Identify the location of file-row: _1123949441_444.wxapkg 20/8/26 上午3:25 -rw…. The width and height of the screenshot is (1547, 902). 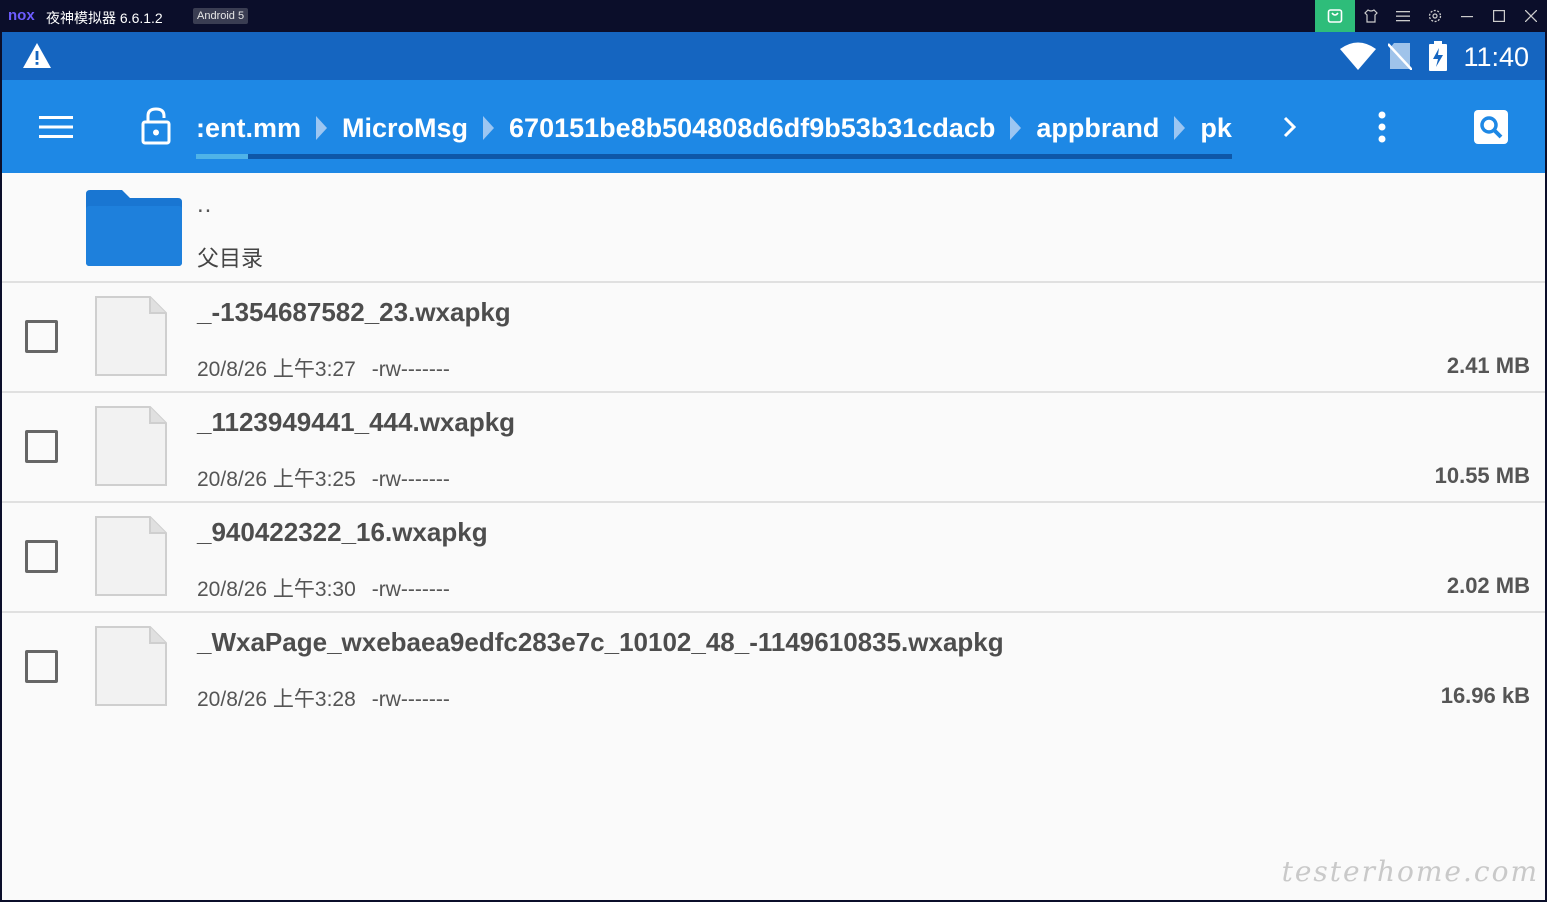
(773, 448).